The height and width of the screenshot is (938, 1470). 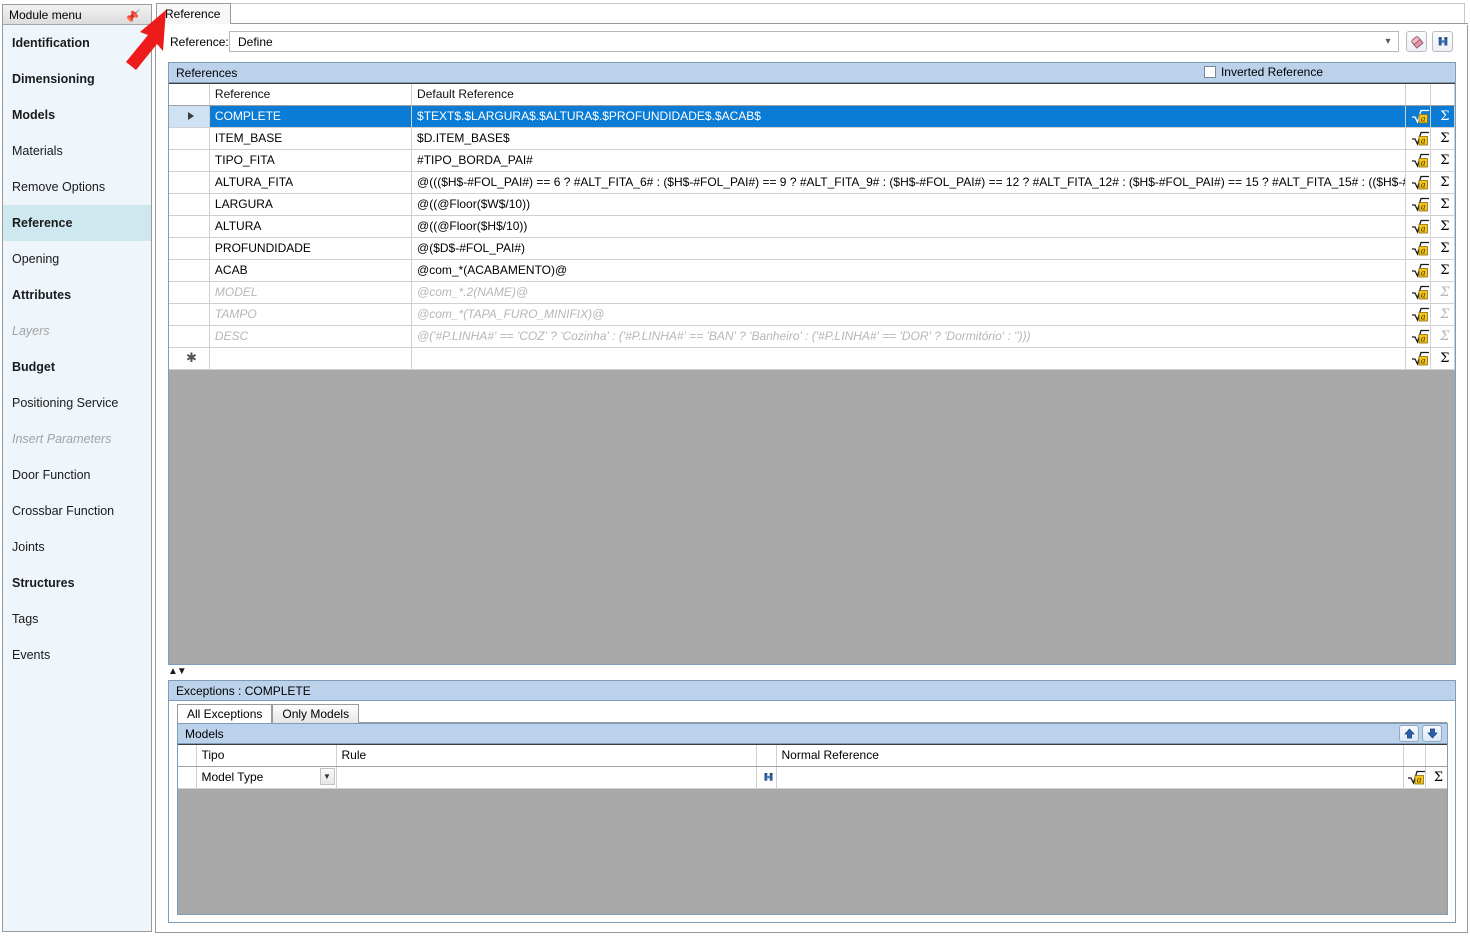 I want to click on cell-reference: ALTURA_FITA, so click(x=311, y=182).